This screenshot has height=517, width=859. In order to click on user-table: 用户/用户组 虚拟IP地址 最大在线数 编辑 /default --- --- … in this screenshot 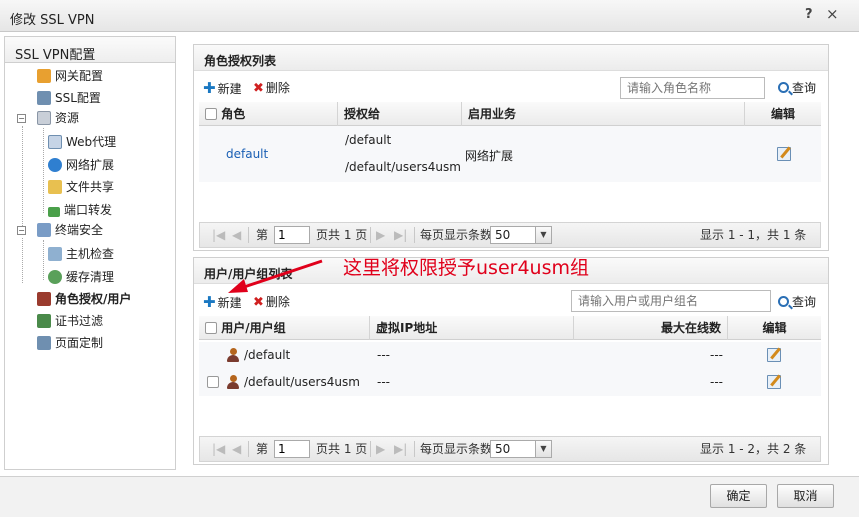, I will do `click(510, 356)`.